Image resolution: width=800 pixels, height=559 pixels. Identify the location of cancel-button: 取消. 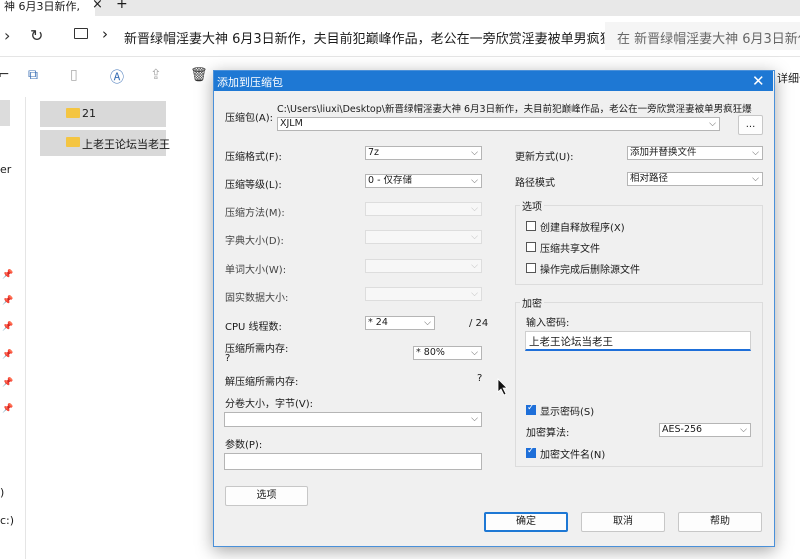
(623, 522).